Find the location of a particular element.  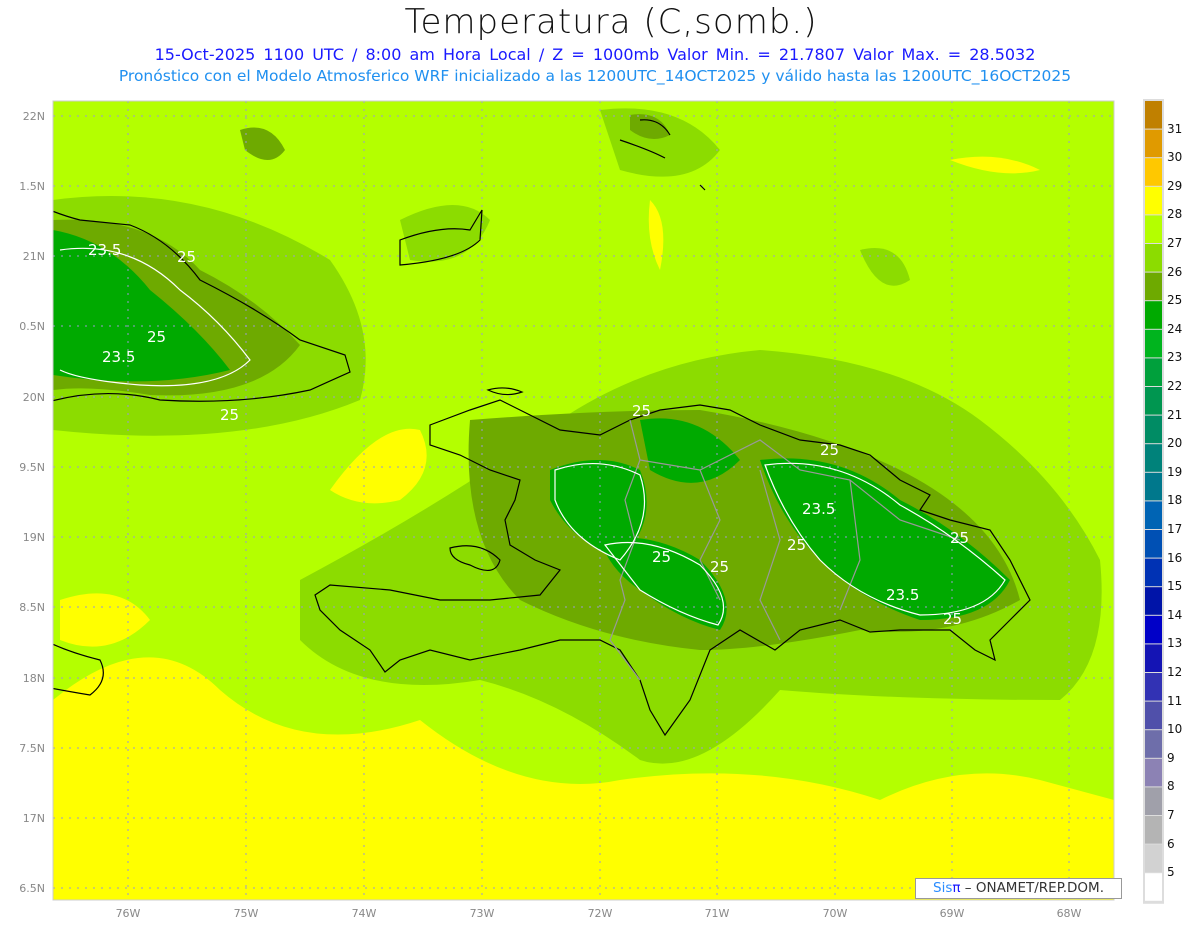

svg-text: 20N is located at coordinates (34, 397).